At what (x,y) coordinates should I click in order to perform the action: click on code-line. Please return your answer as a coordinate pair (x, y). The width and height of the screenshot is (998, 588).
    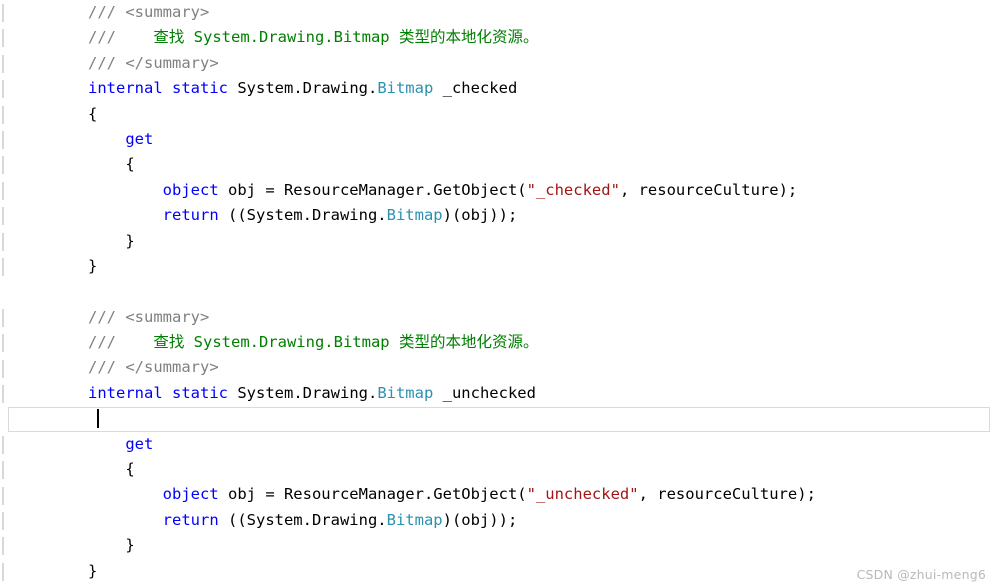
    Looking at the image, I should click on (499, 291).